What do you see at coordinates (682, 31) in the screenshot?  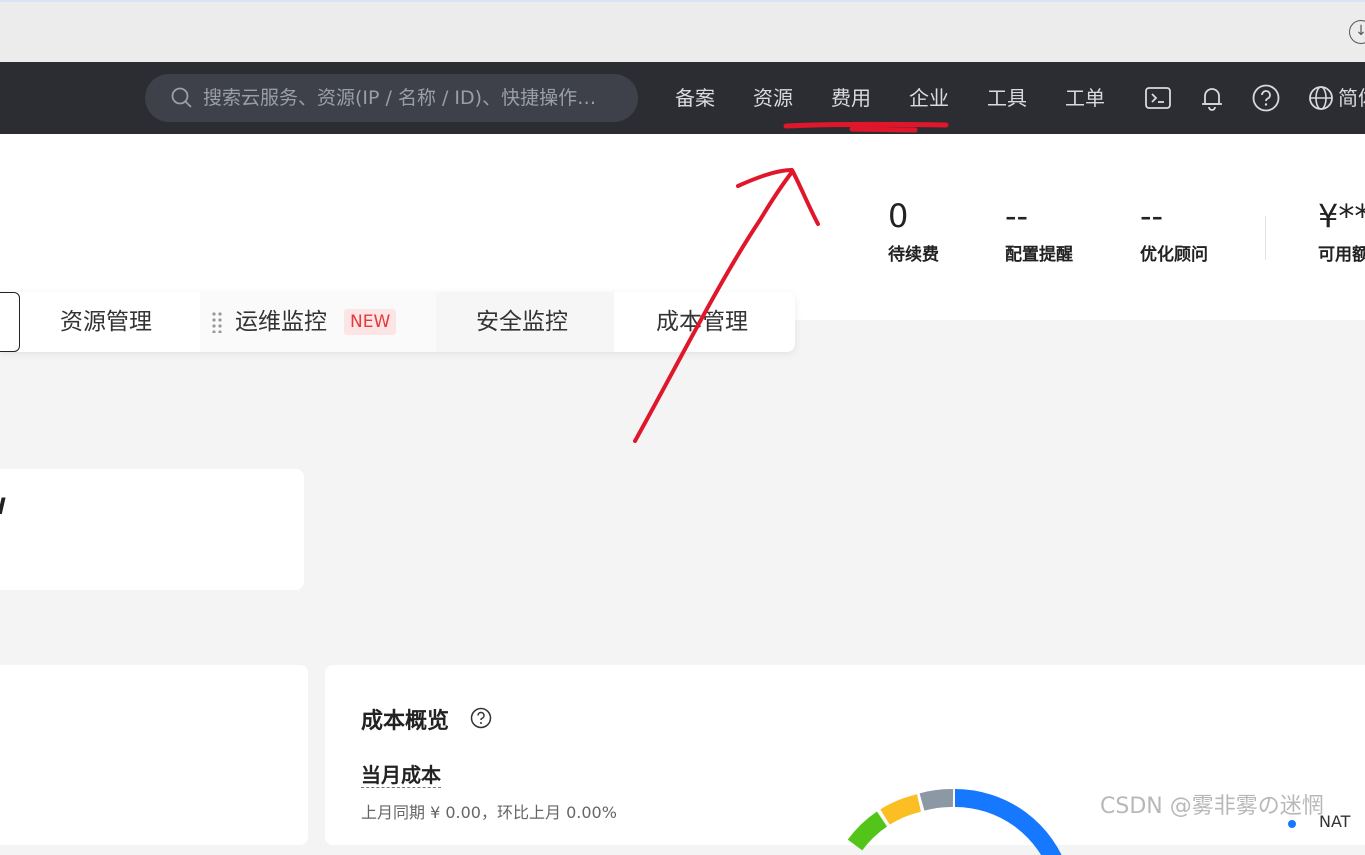 I see `browser-toolbar: ↓` at bounding box center [682, 31].